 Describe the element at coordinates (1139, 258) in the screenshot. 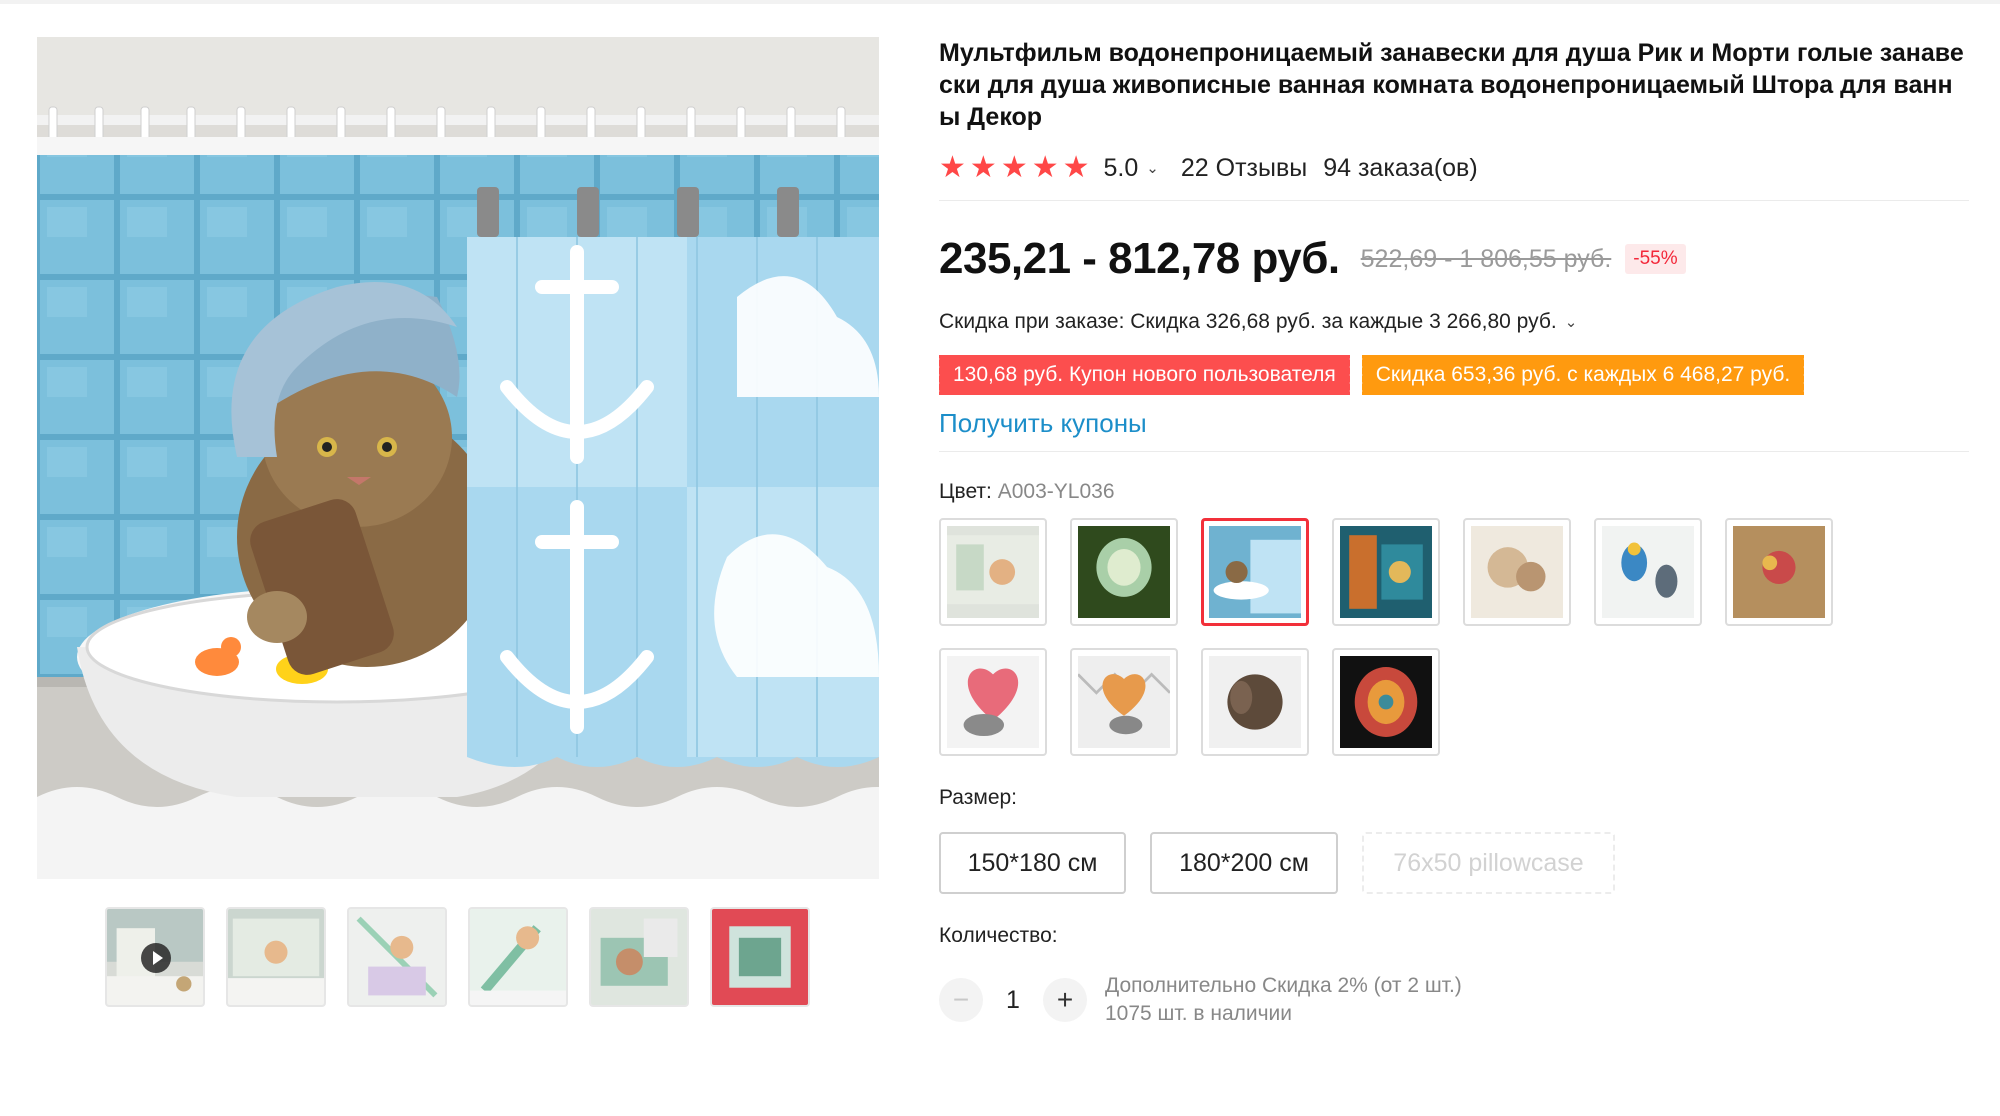

I see `current-price: 235,21 - 812,78 руб.` at that location.